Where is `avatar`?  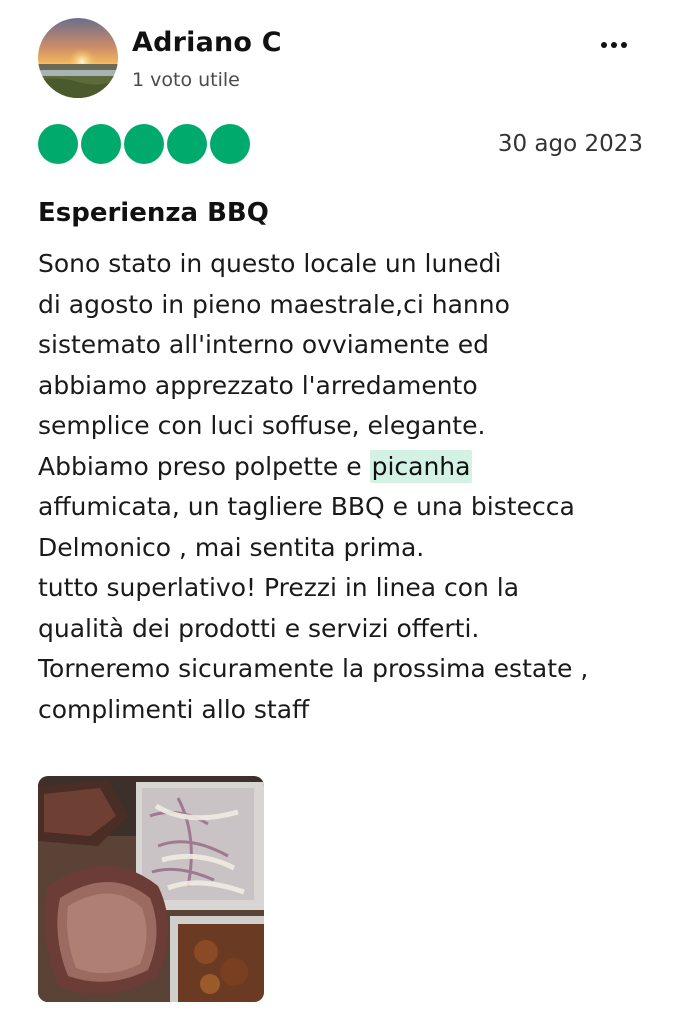
avatar is located at coordinates (78, 58).